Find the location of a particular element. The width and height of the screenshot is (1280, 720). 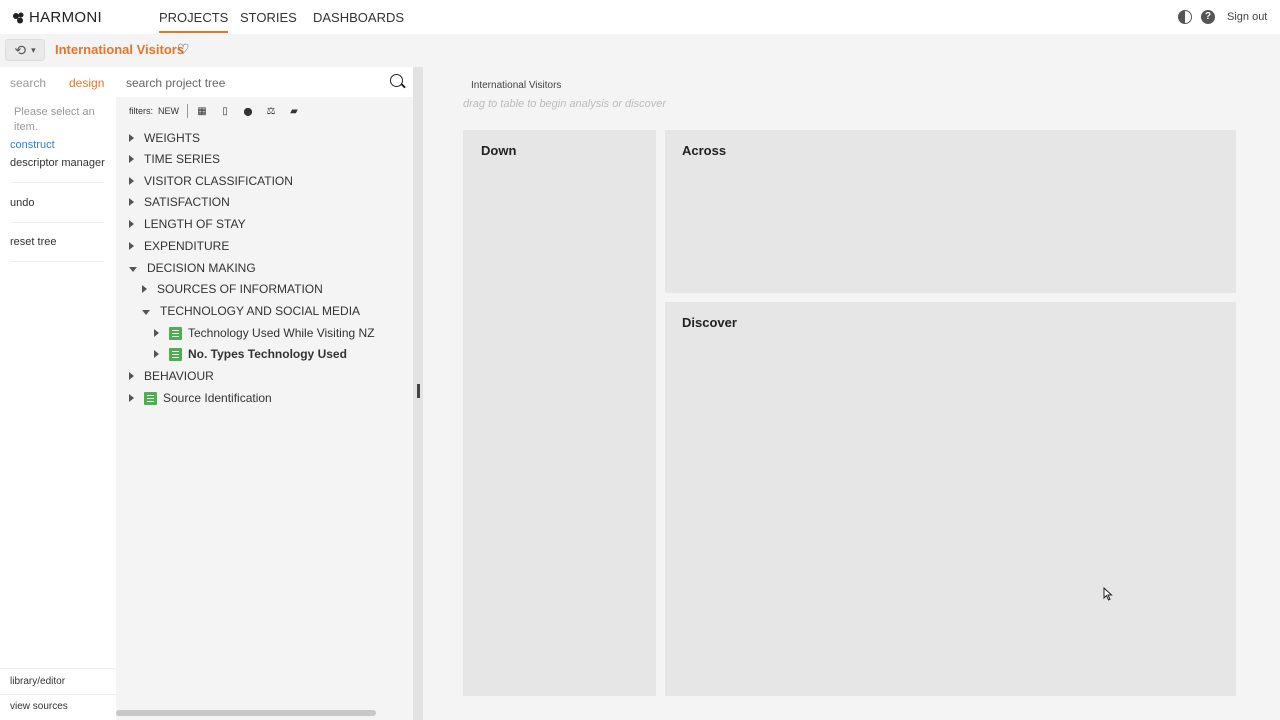

across-drop-zone: Across is located at coordinates (950, 211).